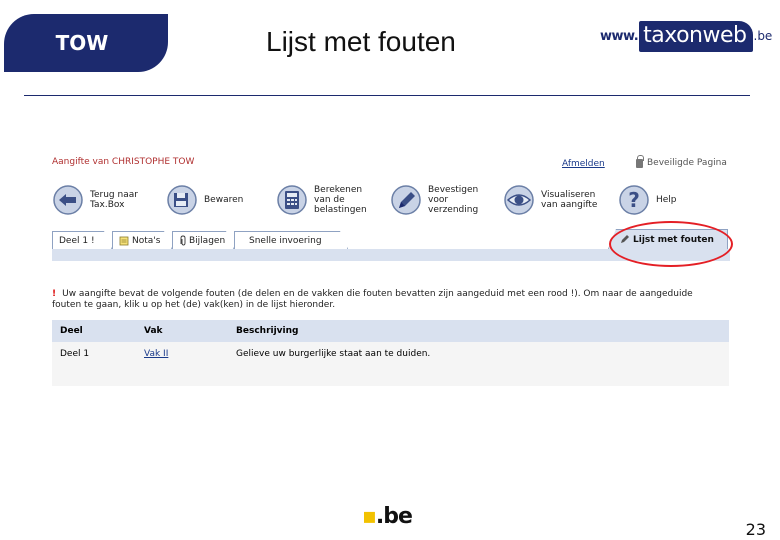 This screenshot has width=780, height=540. Describe the element at coordinates (182, 200) in the screenshot. I see `save-icon` at that location.